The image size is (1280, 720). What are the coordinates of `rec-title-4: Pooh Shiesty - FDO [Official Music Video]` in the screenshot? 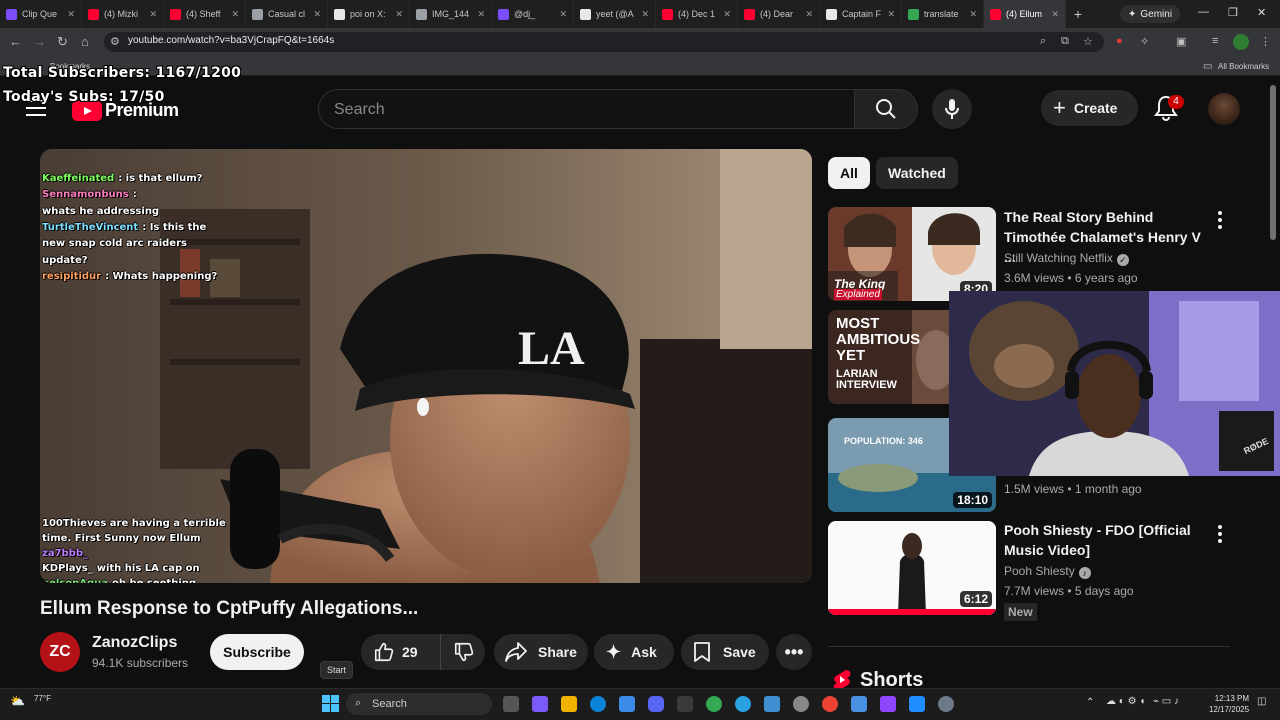 It's located at (1106, 540).